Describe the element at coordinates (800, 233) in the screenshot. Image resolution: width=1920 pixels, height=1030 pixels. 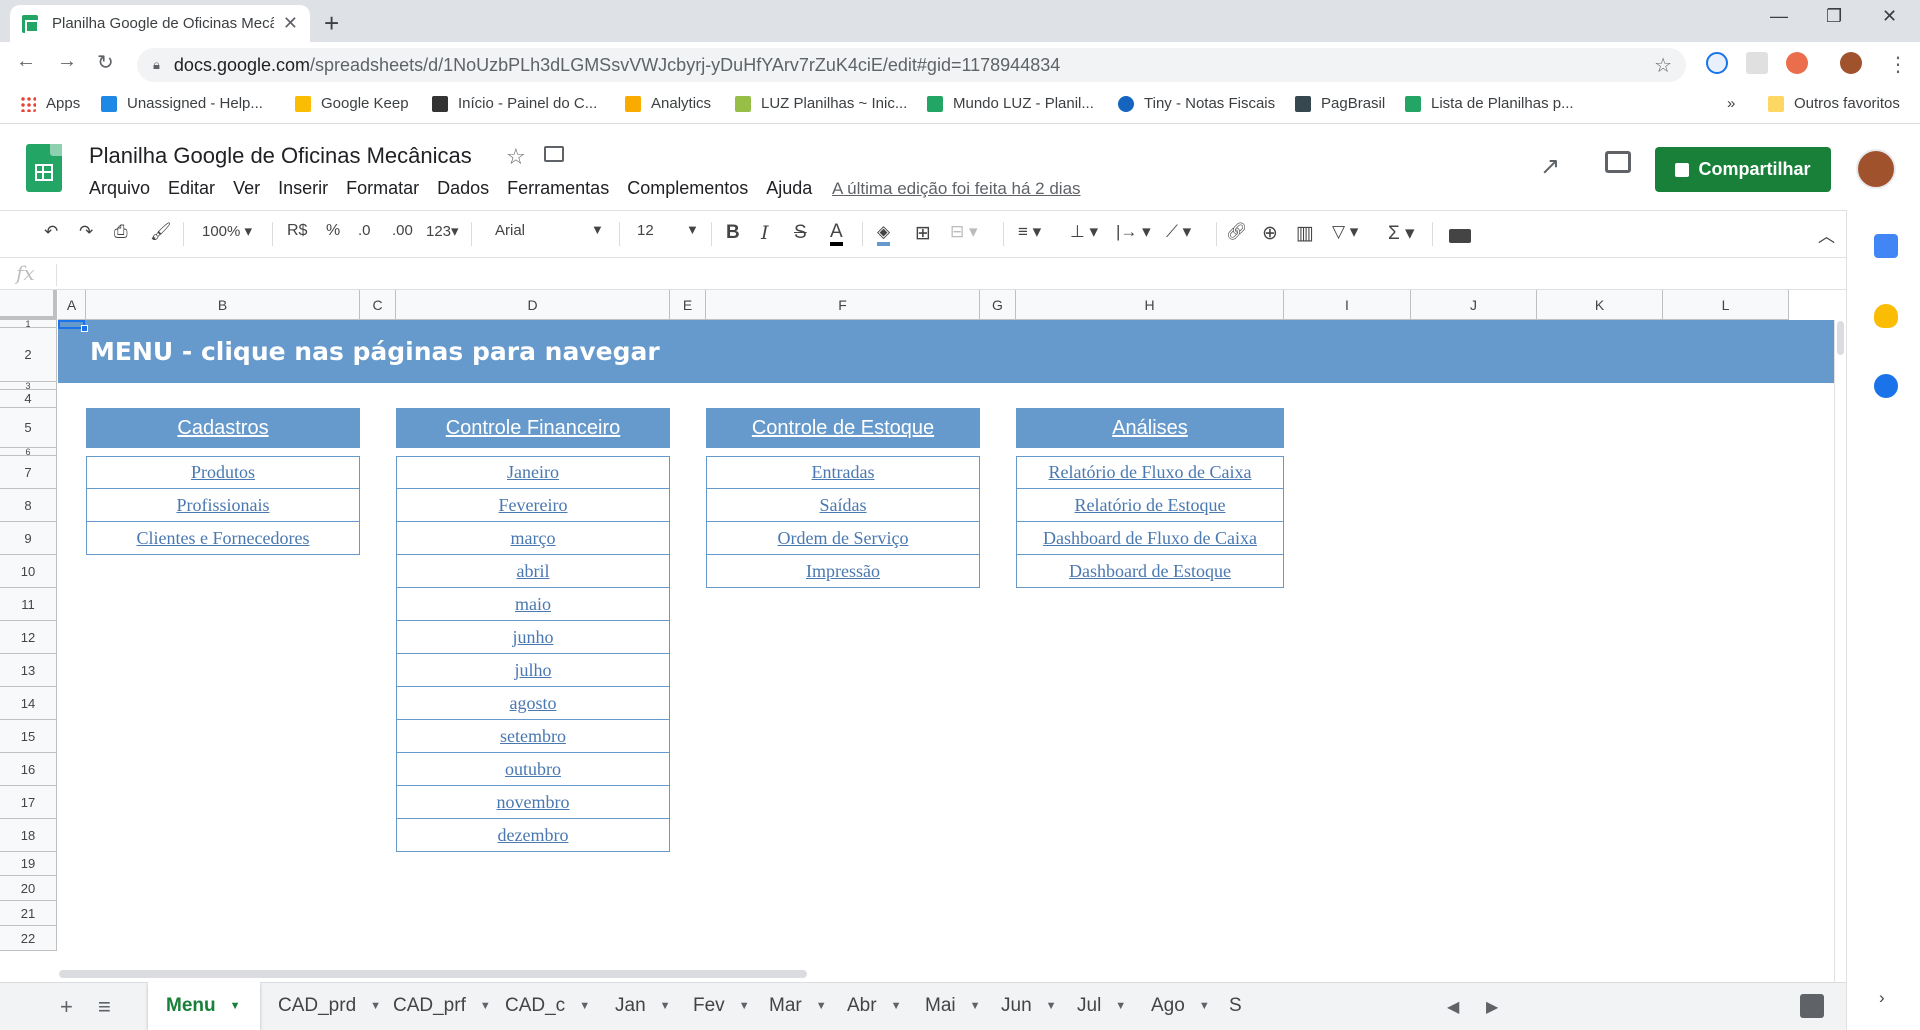
I see `strikethrough-icon: S` at that location.